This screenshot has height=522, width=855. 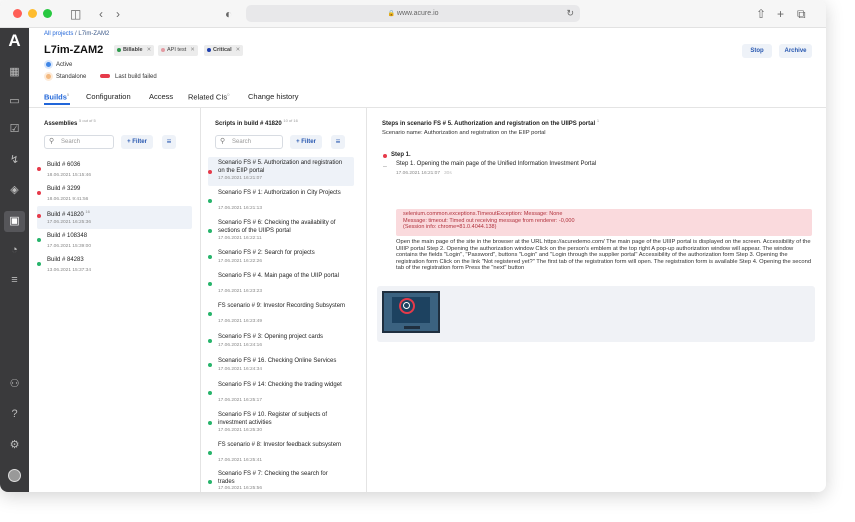 I want to click on screenshot-gallery, so click(x=596, y=314).